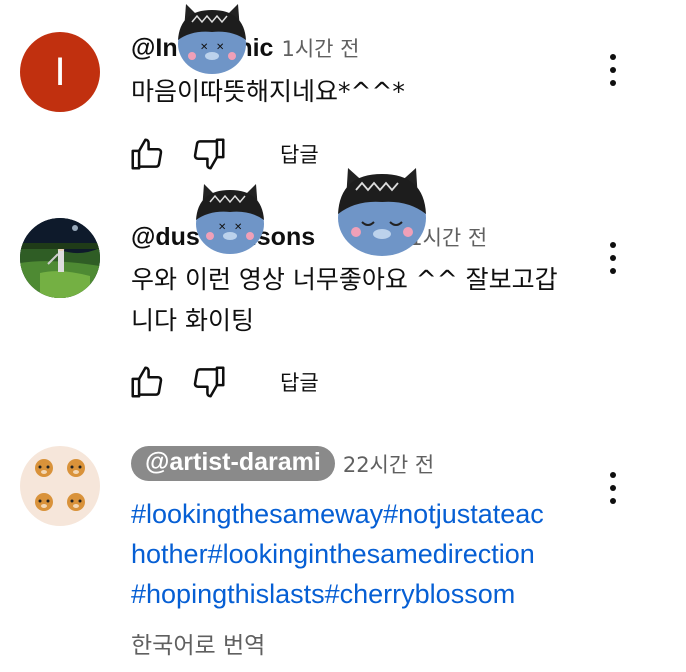 This screenshot has height=672, width=686. I want to click on golf-photo-avatar, so click(60, 258).